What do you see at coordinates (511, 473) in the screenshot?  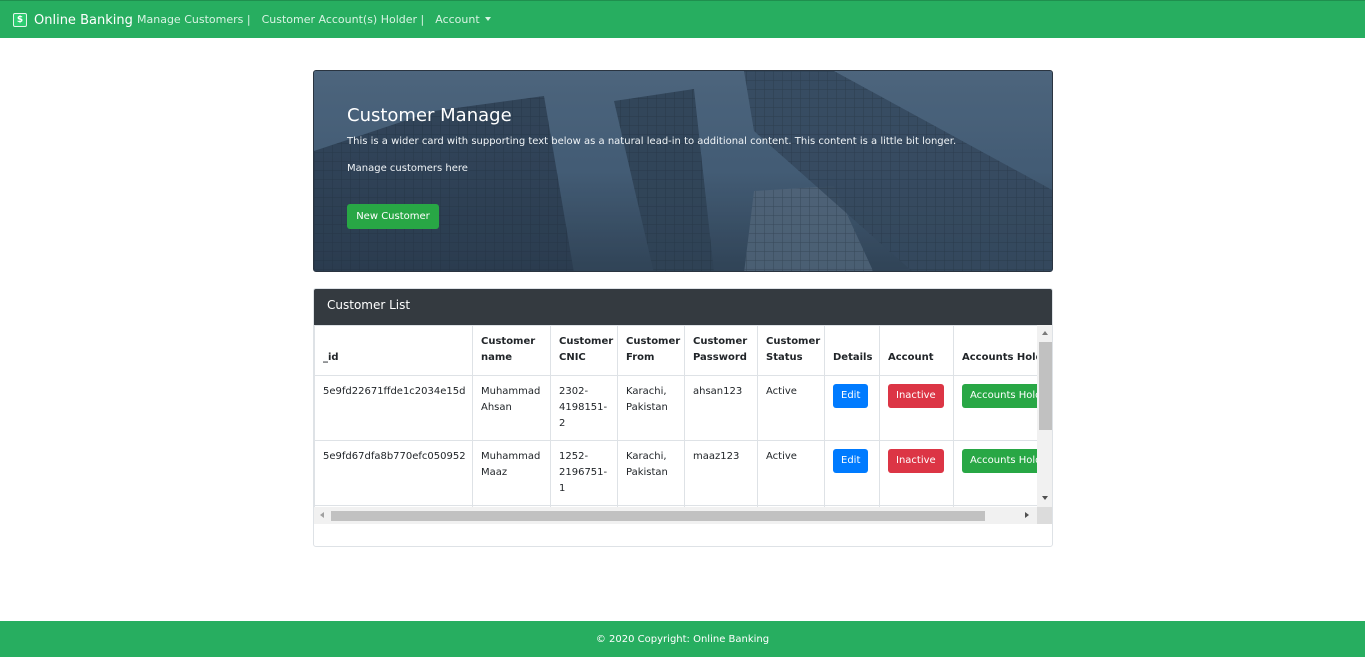 I see `cell-name: Muhammad Maaz` at bounding box center [511, 473].